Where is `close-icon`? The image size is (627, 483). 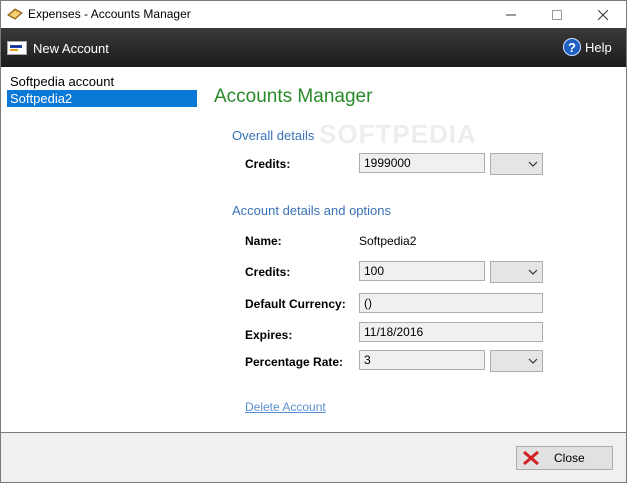
close-icon is located at coordinates (603, 14).